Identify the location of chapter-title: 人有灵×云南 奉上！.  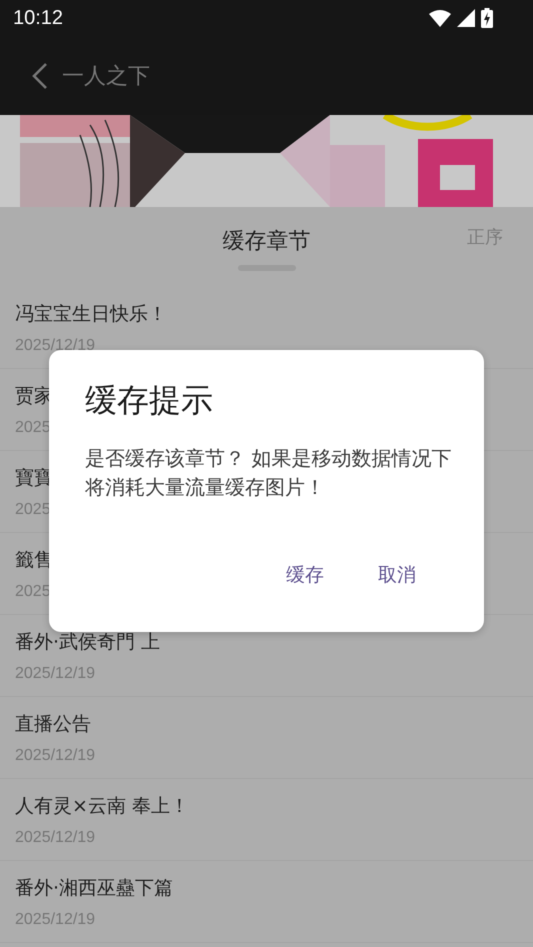
(102, 806).